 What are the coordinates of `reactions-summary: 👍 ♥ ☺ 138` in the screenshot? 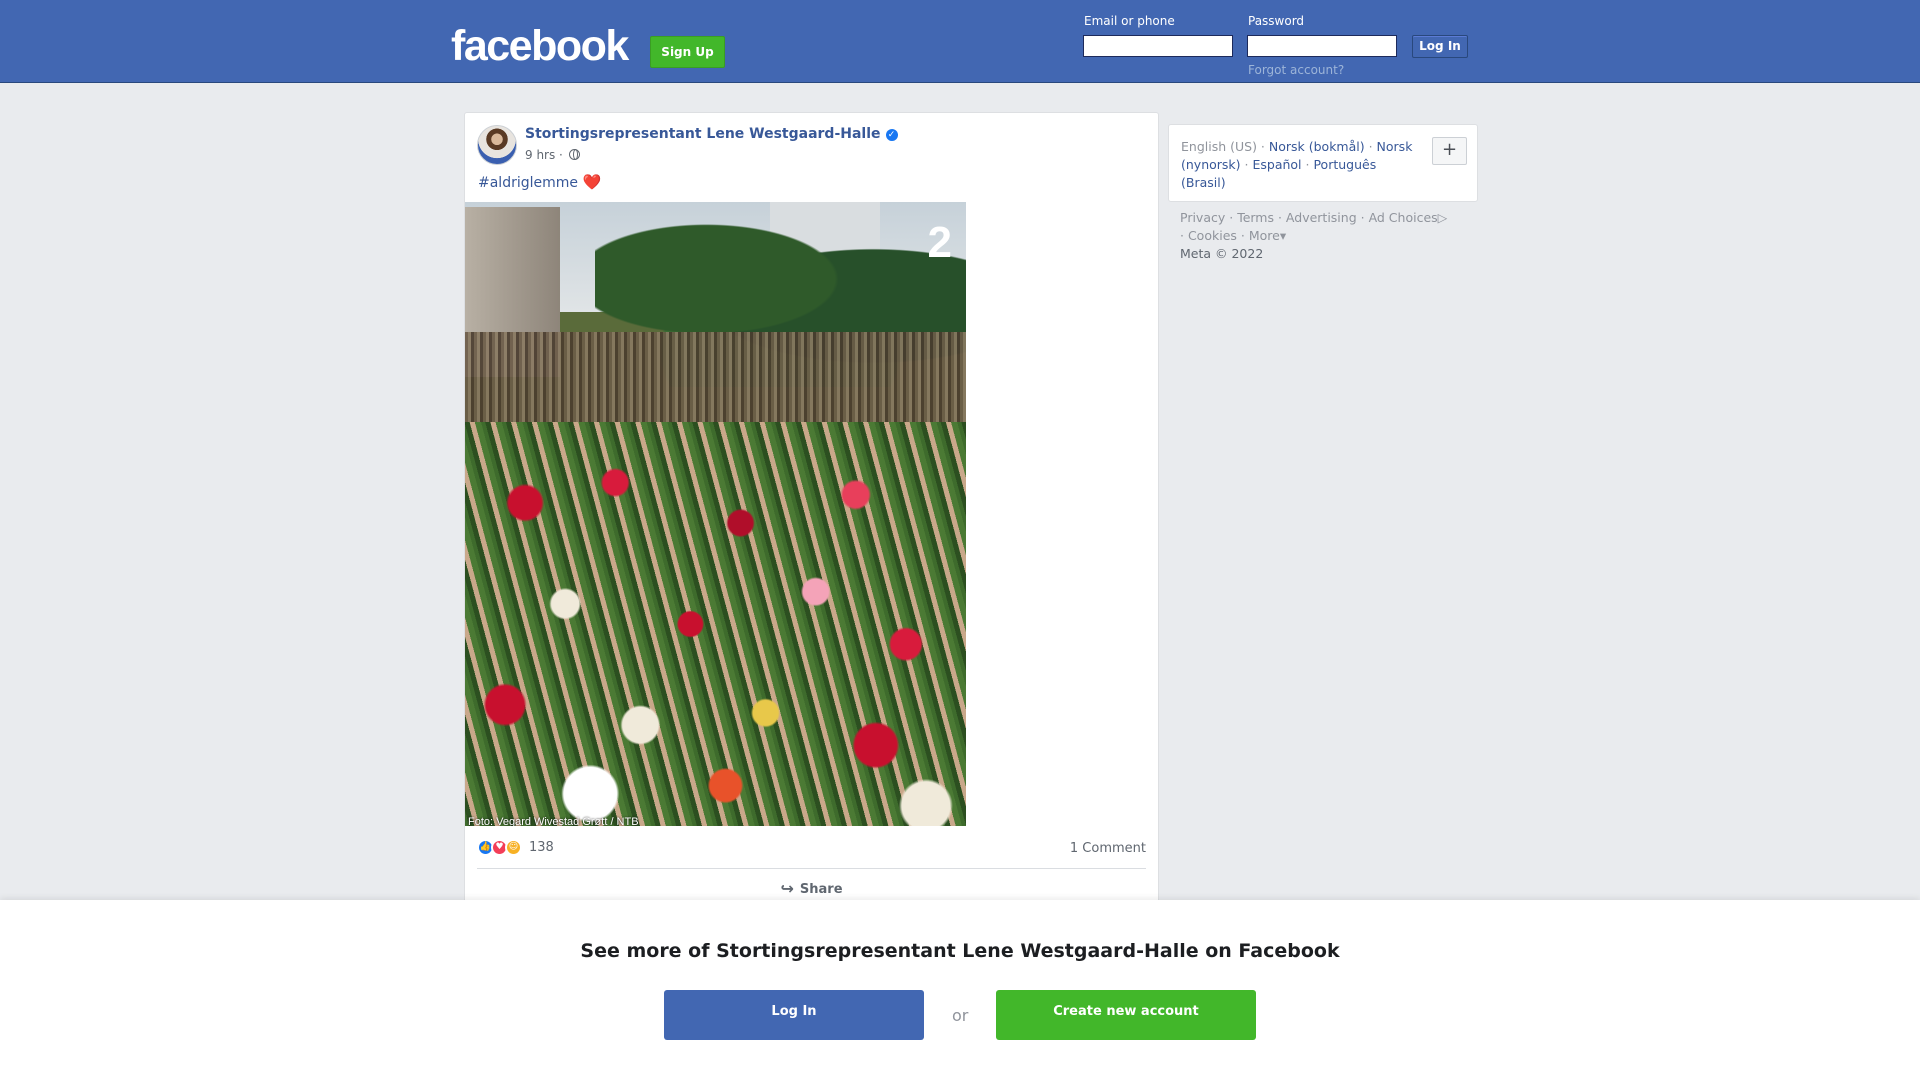 It's located at (515, 847).